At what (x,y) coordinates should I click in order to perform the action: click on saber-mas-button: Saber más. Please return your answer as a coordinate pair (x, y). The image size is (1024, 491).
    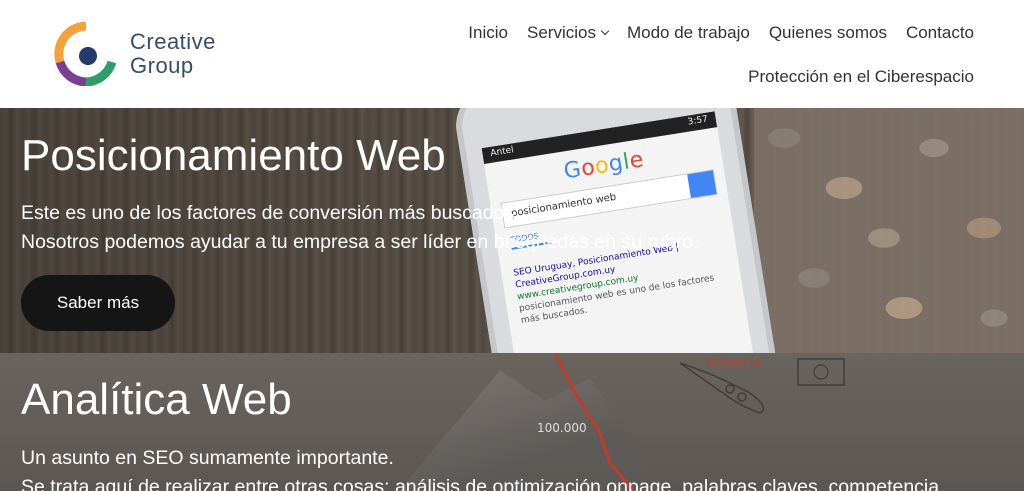
    Looking at the image, I should click on (98, 303).